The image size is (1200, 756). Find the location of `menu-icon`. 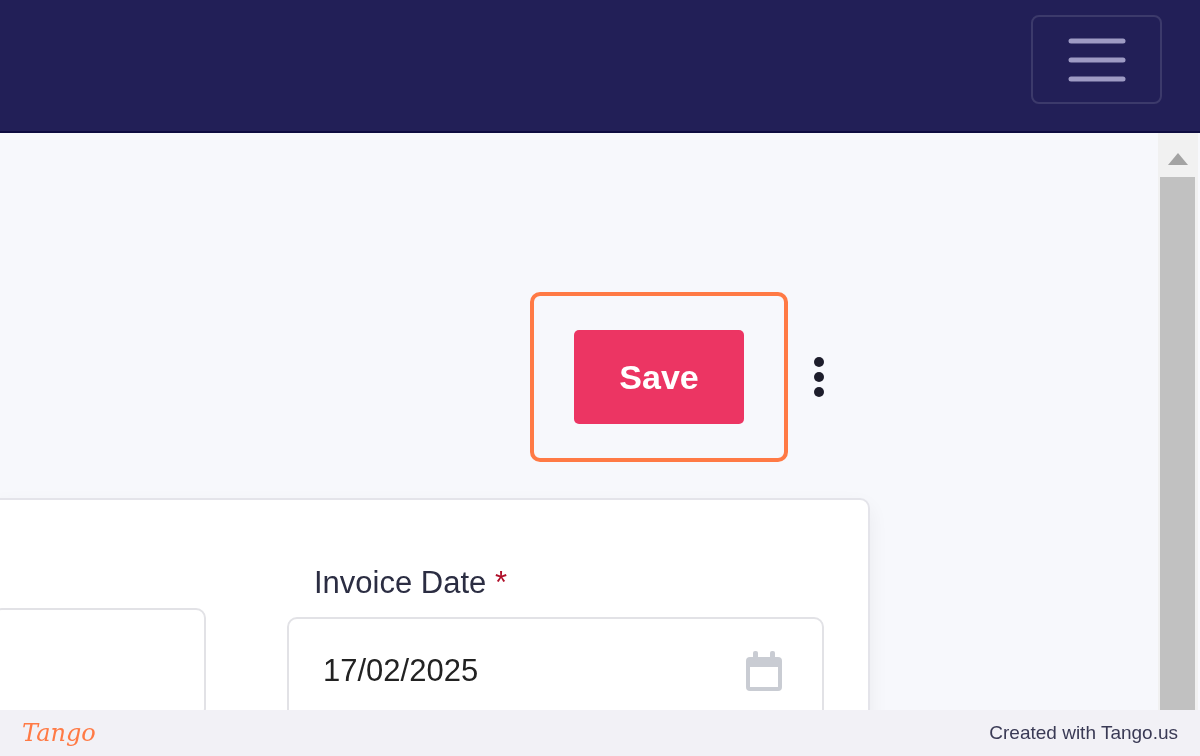

menu-icon is located at coordinates (1096, 59).